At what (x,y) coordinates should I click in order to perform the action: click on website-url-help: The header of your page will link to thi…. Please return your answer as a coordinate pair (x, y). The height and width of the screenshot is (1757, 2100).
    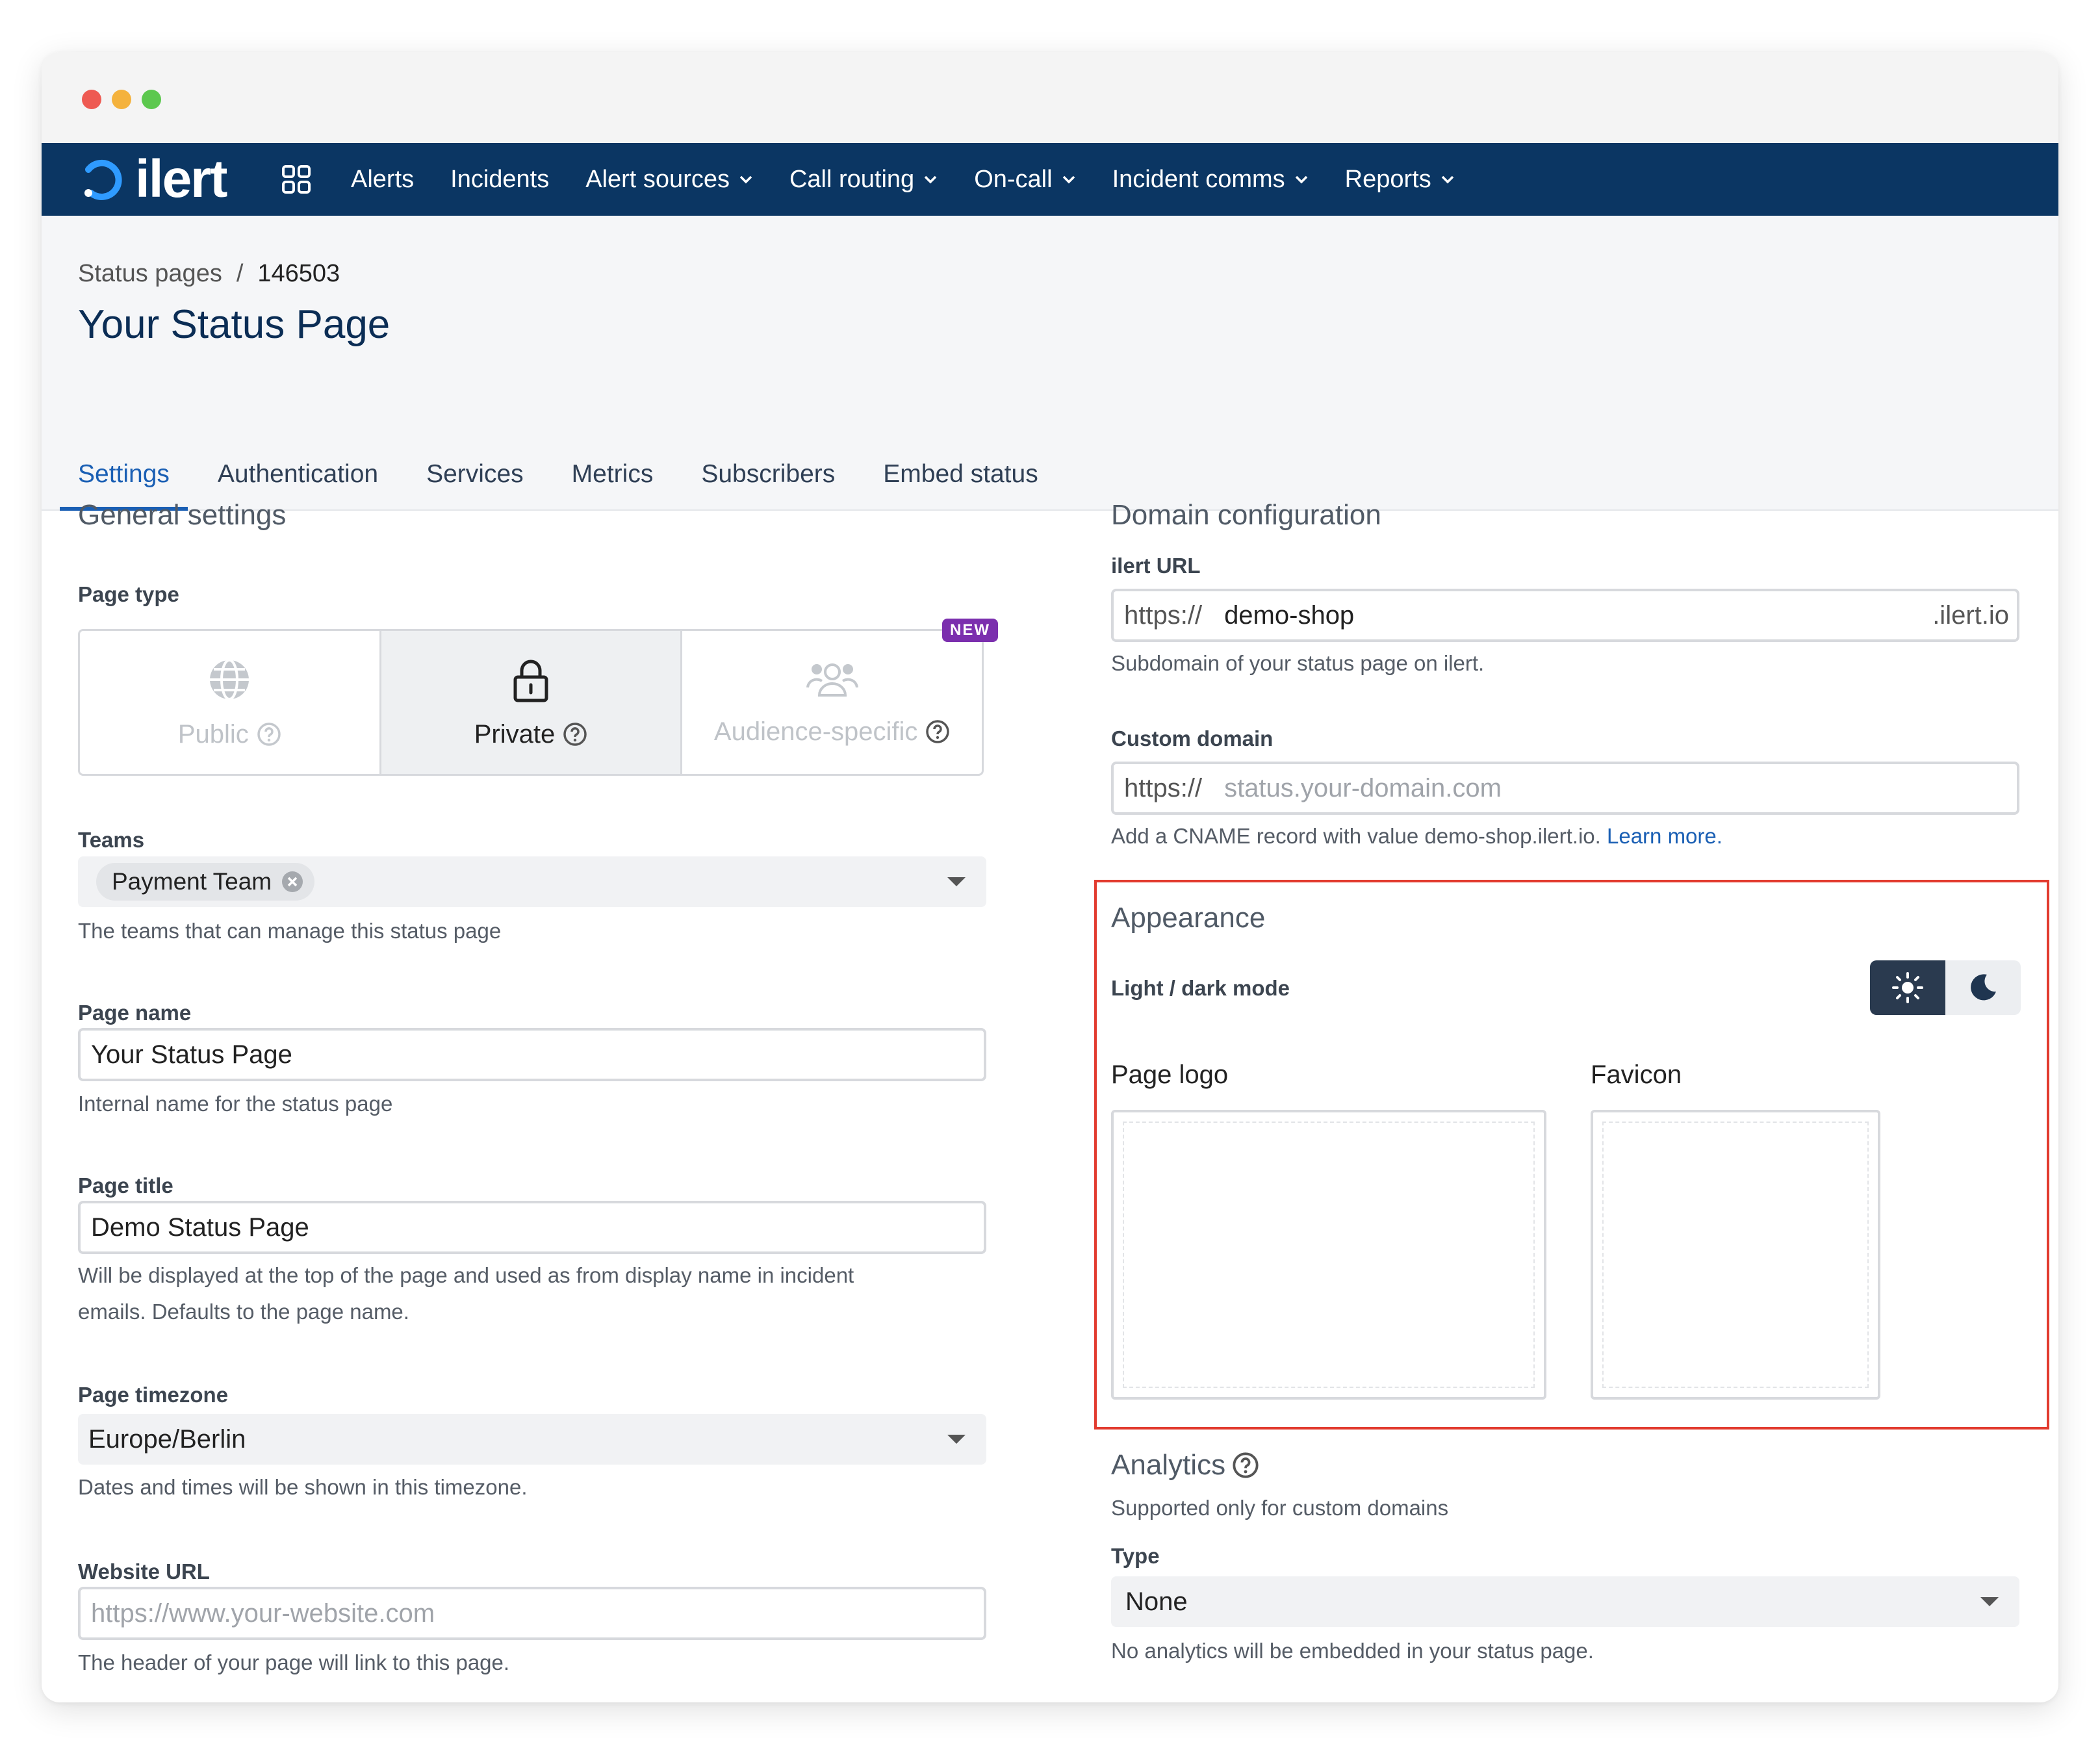
    Looking at the image, I should click on (294, 1662).